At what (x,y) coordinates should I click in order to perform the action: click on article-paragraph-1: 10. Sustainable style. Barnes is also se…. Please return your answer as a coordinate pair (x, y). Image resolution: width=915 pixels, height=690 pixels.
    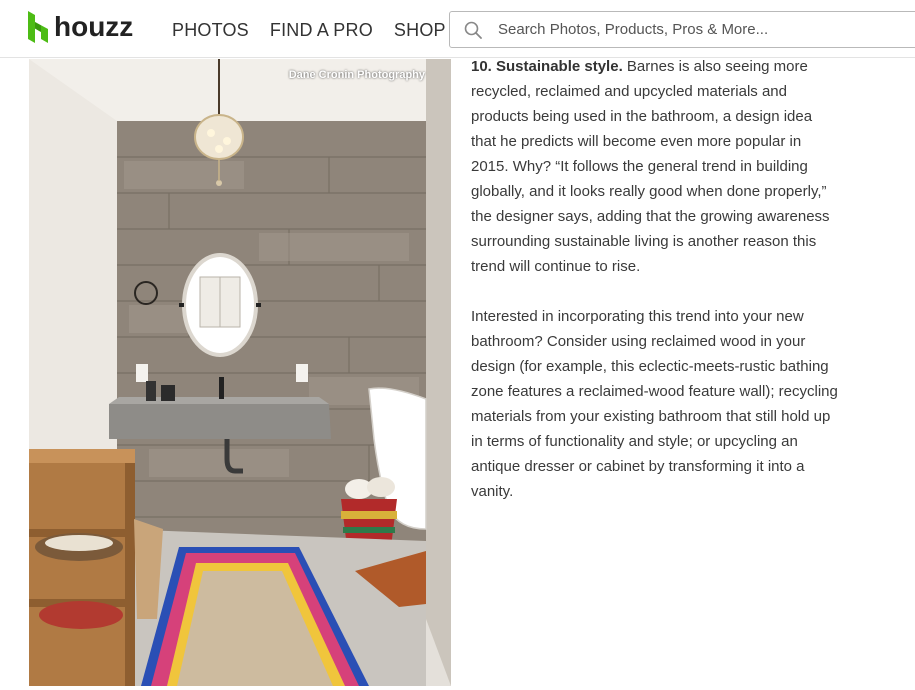
    Looking at the image, I should click on (656, 166).